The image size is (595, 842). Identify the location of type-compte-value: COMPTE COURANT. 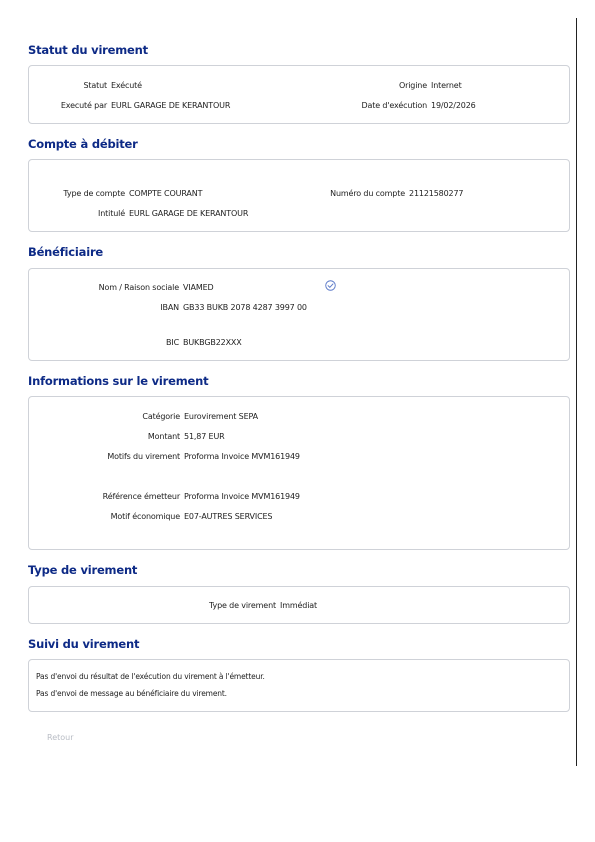
(166, 193).